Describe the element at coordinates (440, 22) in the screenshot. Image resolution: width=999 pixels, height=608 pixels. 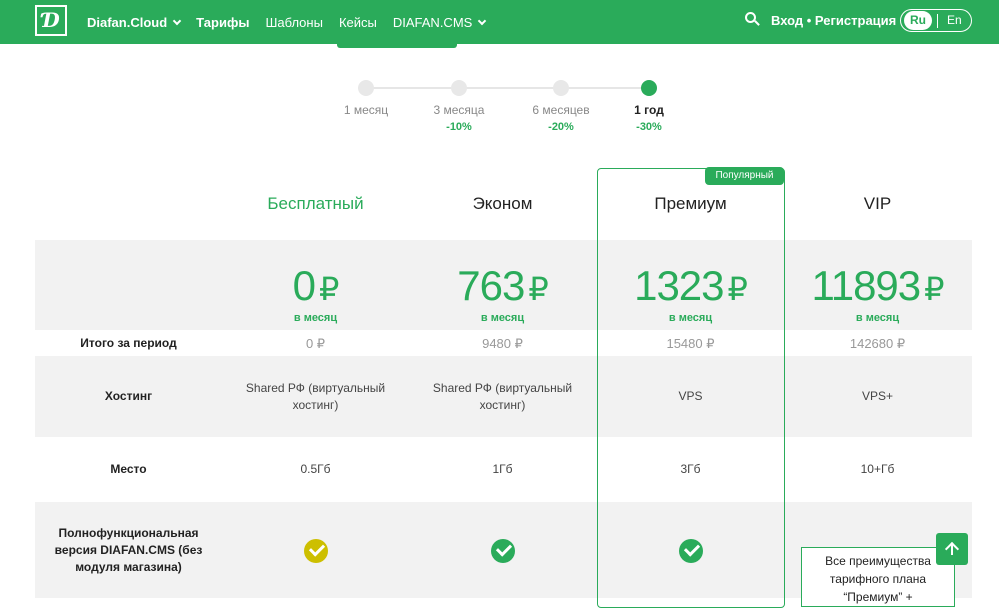
I see `nav-diafan-cms: DIAFAN.CMS` at that location.